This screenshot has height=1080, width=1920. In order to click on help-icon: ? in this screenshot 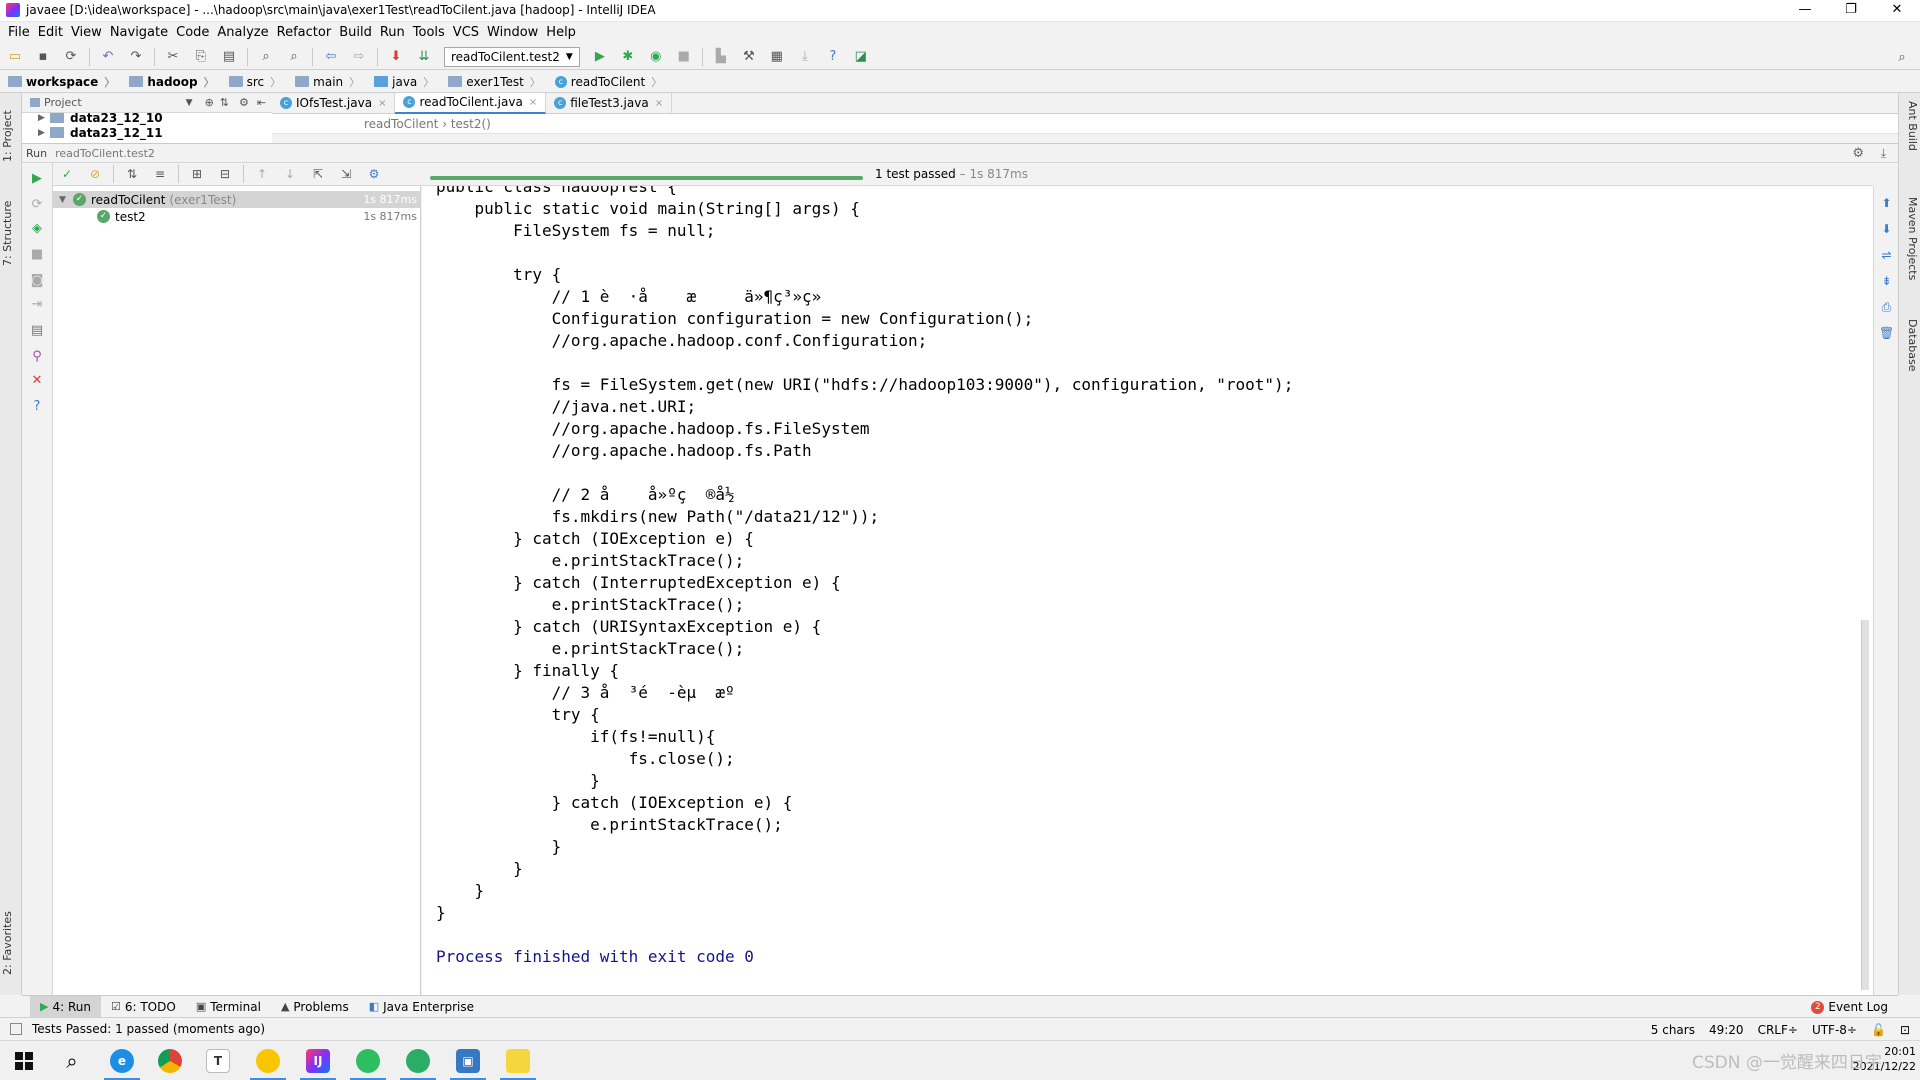, I will do `click(833, 57)`.